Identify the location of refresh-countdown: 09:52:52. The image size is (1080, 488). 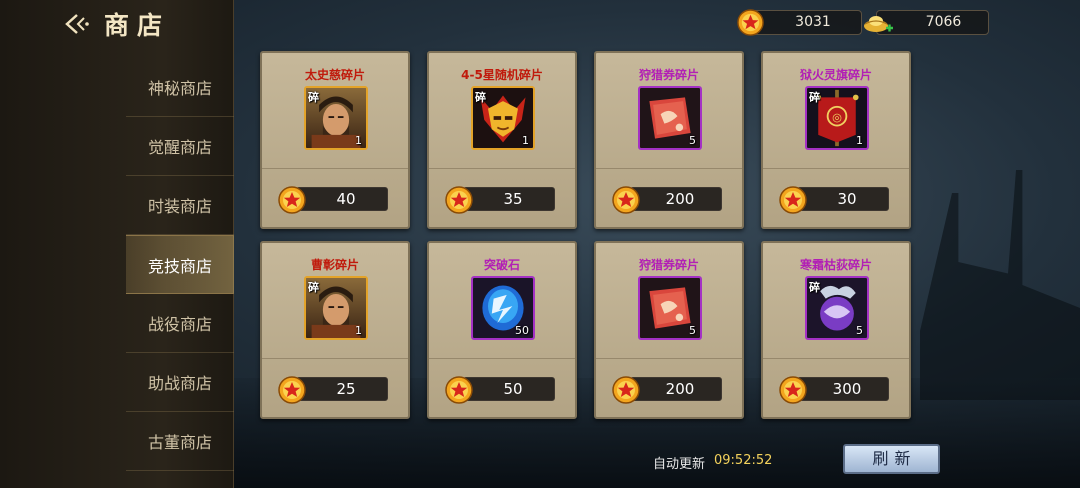
(743, 460).